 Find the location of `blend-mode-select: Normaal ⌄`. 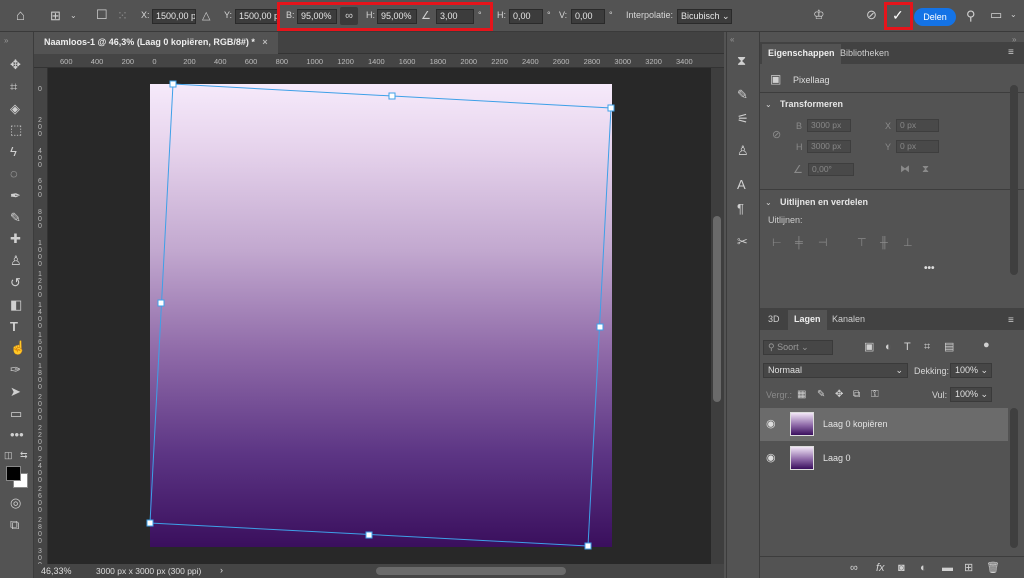

blend-mode-select: Normaal ⌄ is located at coordinates (835, 370).